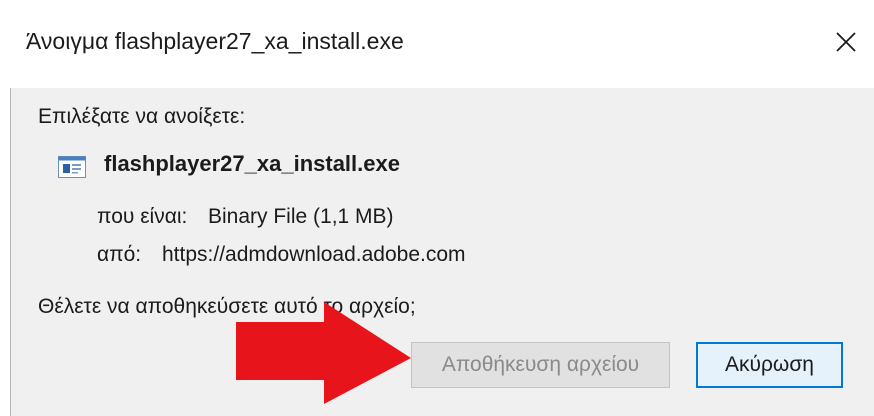  What do you see at coordinates (142, 116) in the screenshot?
I see `prompt-label: Επιλέξατε να ανοίξετε:` at bounding box center [142, 116].